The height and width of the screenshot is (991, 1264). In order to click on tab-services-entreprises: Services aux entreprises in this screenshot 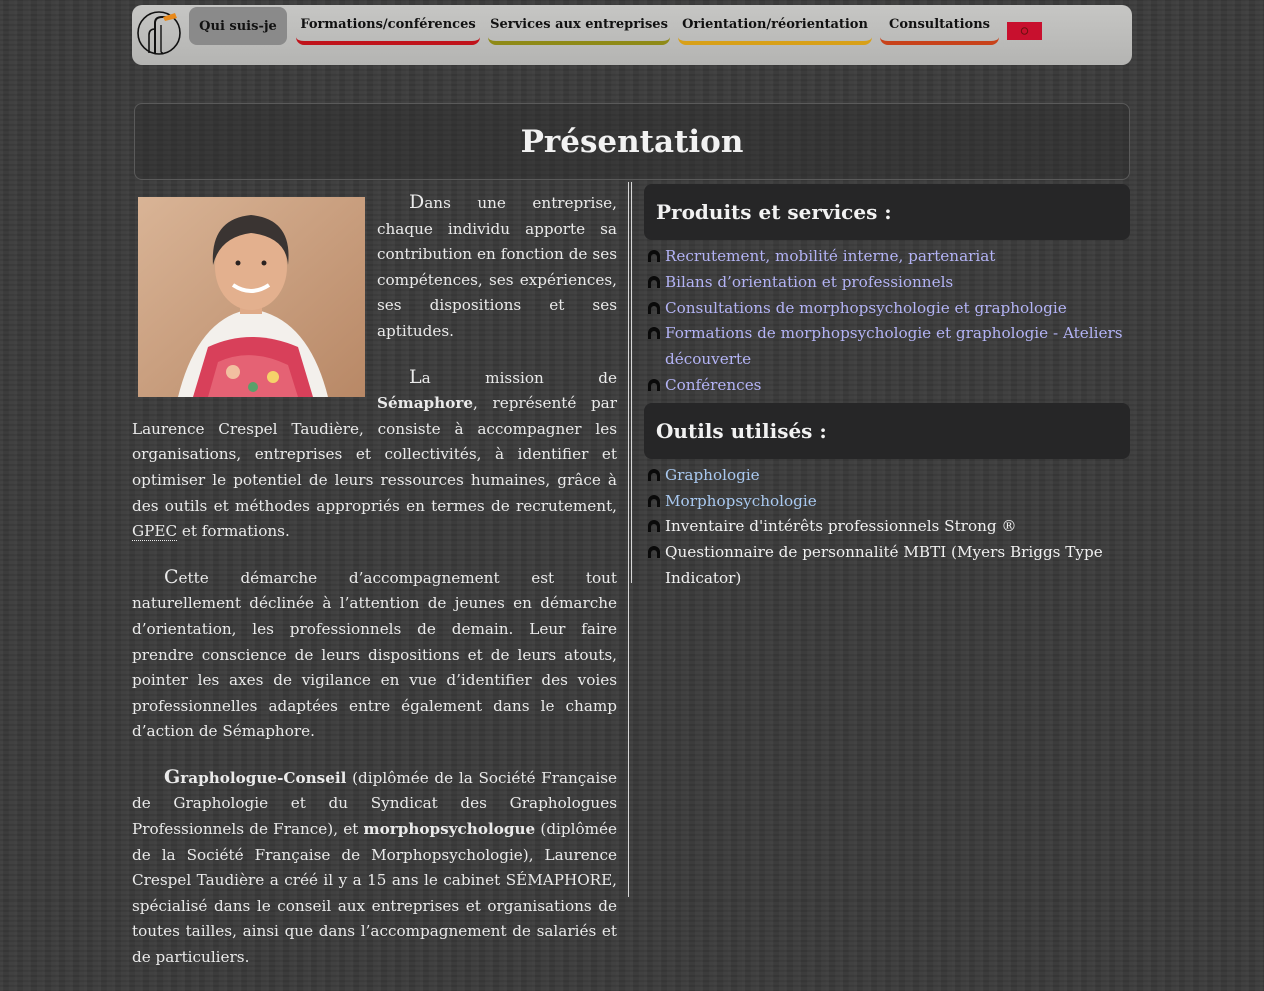, I will do `click(579, 26)`.